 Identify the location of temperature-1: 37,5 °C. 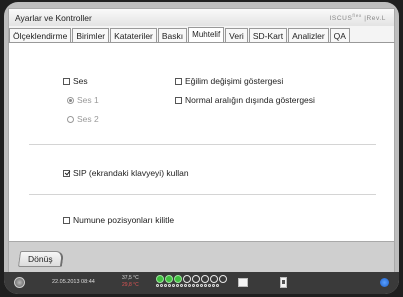
(130, 278).